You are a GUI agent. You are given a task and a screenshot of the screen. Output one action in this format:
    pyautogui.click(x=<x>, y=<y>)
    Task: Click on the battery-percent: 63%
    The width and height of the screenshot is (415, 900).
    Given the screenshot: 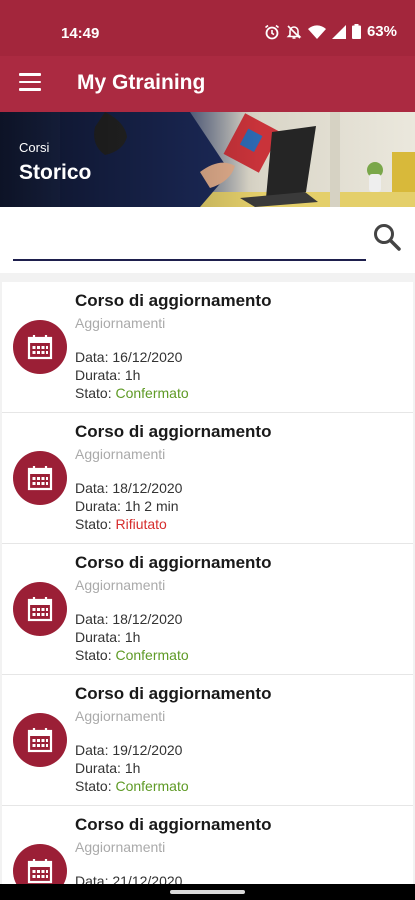 What is the action you would take?
    pyautogui.click(x=381, y=31)
    